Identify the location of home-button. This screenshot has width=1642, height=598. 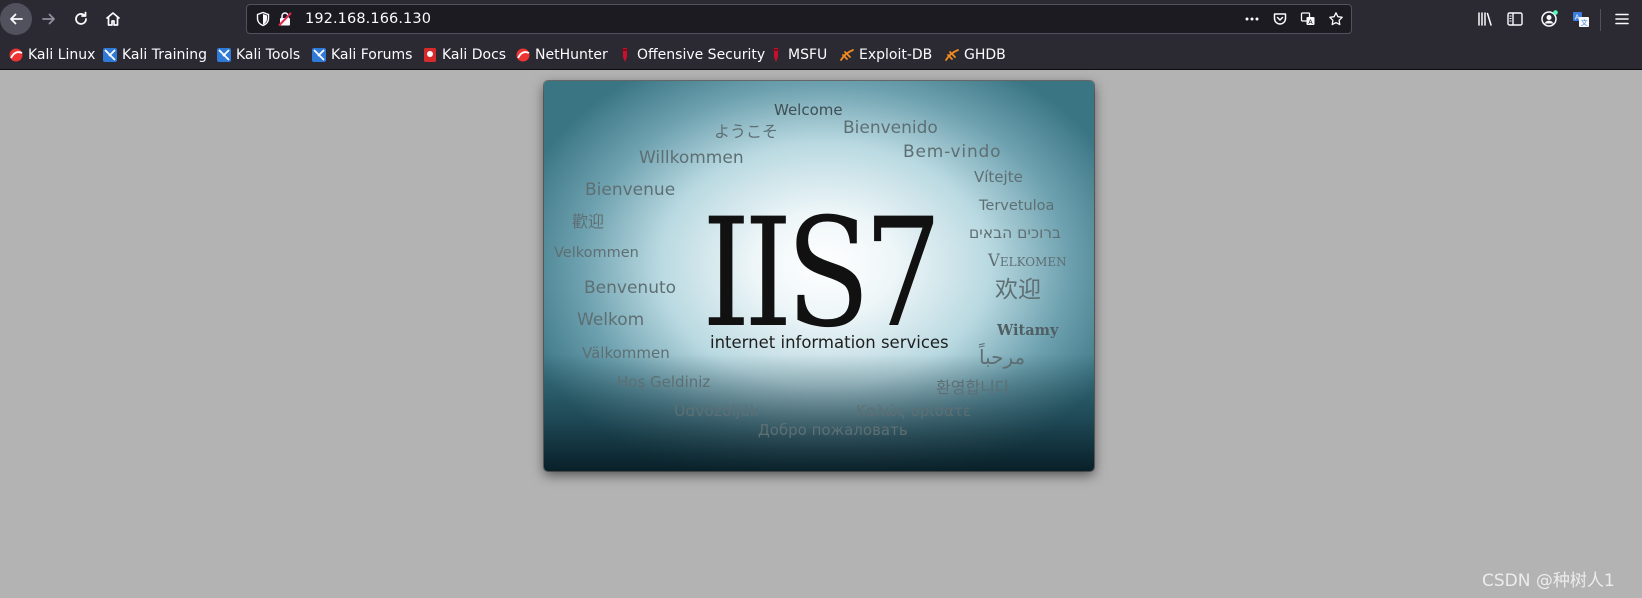
(113, 19).